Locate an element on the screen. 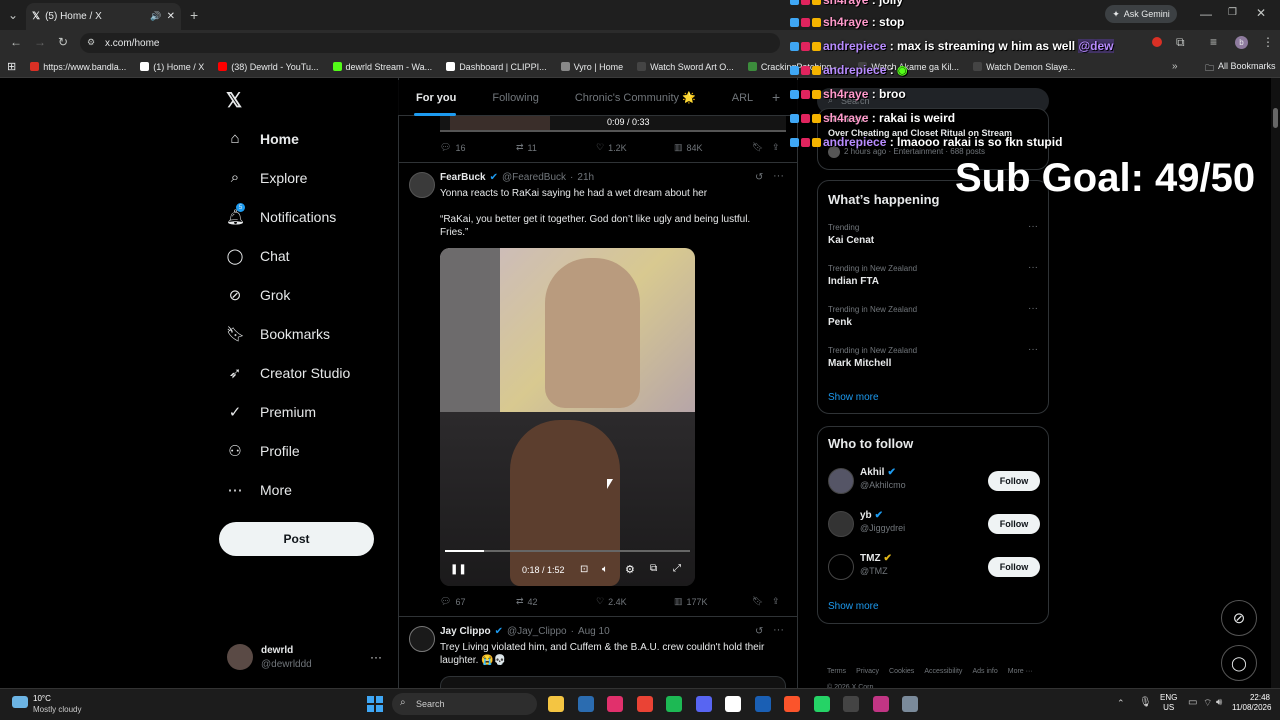  feed-tab: ARL is located at coordinates (742, 98).